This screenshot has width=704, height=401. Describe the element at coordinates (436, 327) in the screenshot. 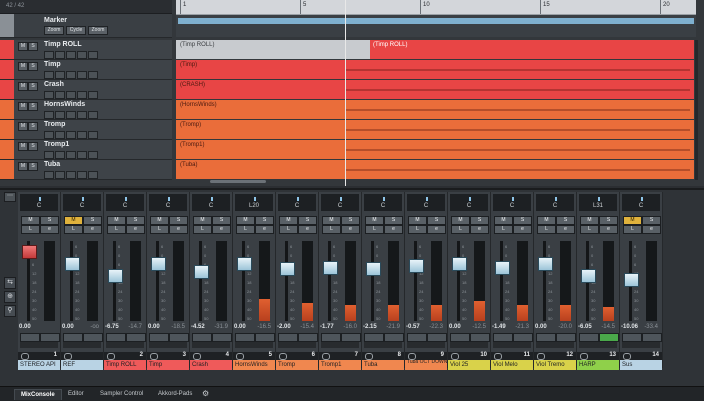

I see `peak-value: -22.3` at that location.